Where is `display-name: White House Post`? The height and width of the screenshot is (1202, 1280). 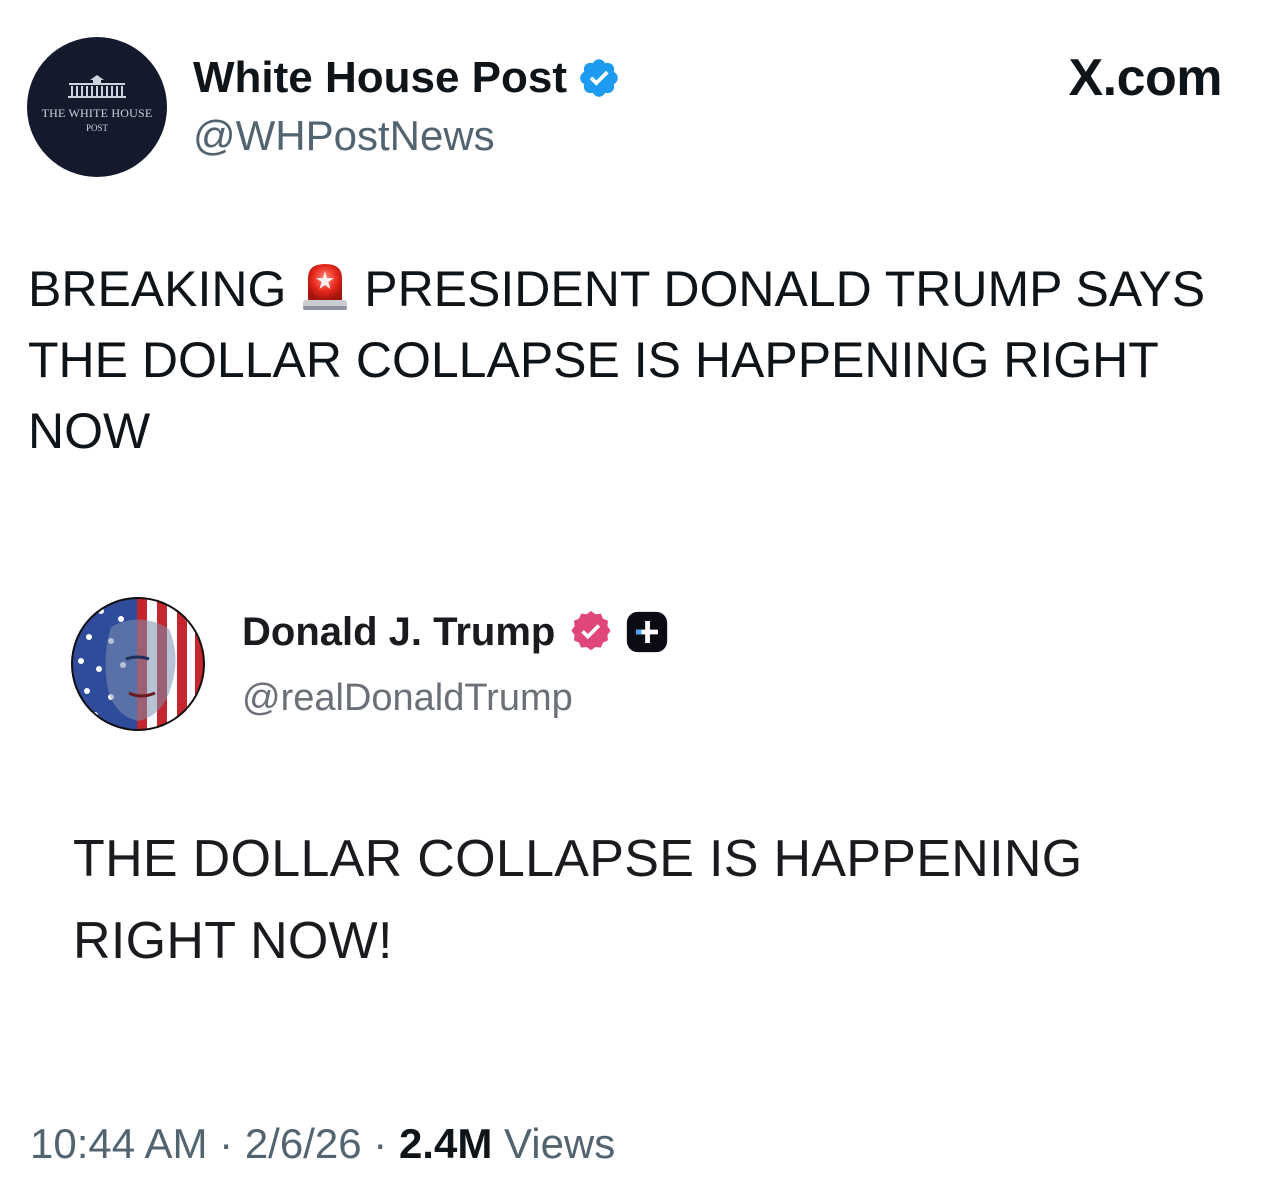 display-name: White House Post is located at coordinates (380, 78).